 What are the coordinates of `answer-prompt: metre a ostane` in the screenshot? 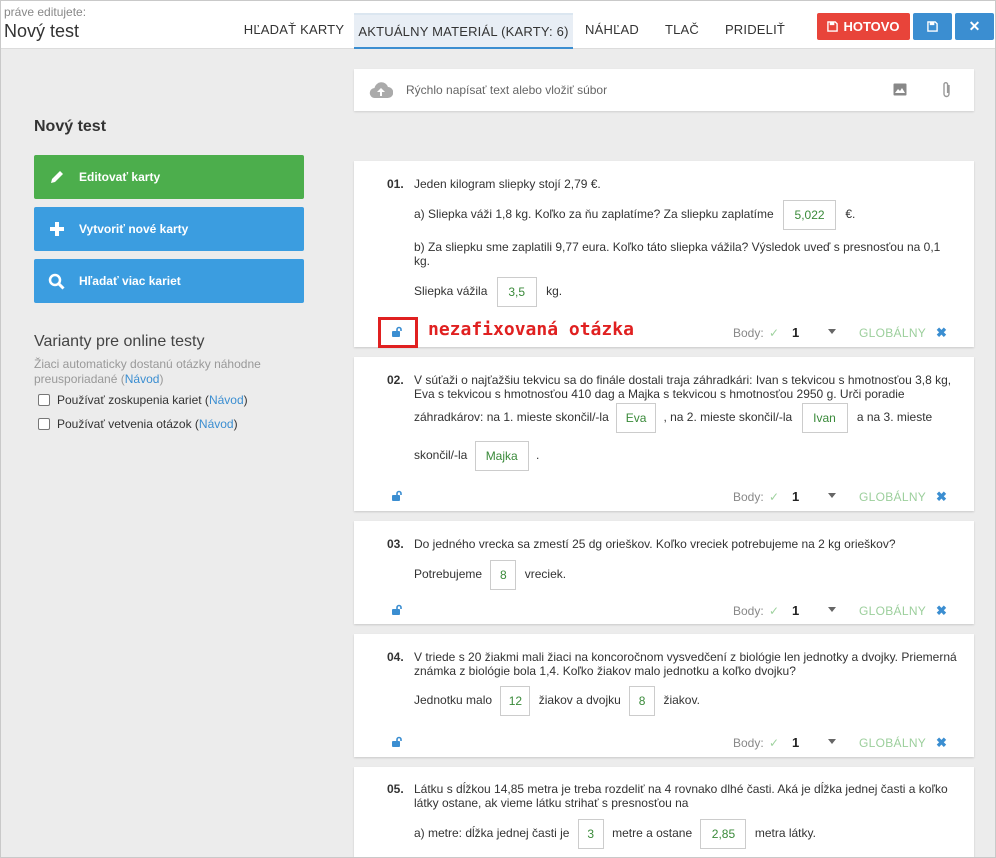 It's located at (652, 833).